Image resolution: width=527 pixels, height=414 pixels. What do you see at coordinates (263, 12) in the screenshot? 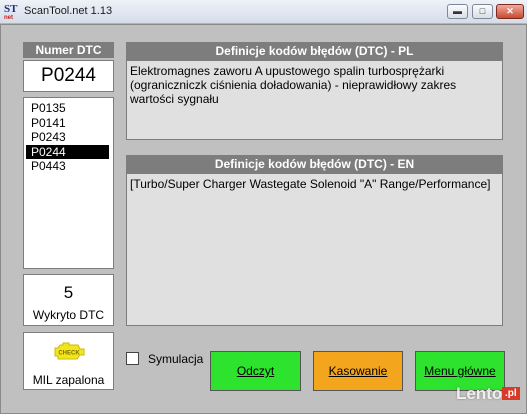
I see `title-bar: ST net ScanTool.net 1.13 ▬ □ ✕` at bounding box center [263, 12].